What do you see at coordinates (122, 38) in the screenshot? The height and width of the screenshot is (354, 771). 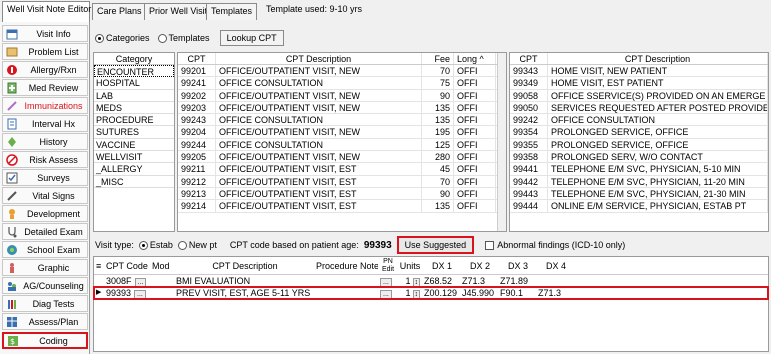 I see `categories-radio: Categories` at bounding box center [122, 38].